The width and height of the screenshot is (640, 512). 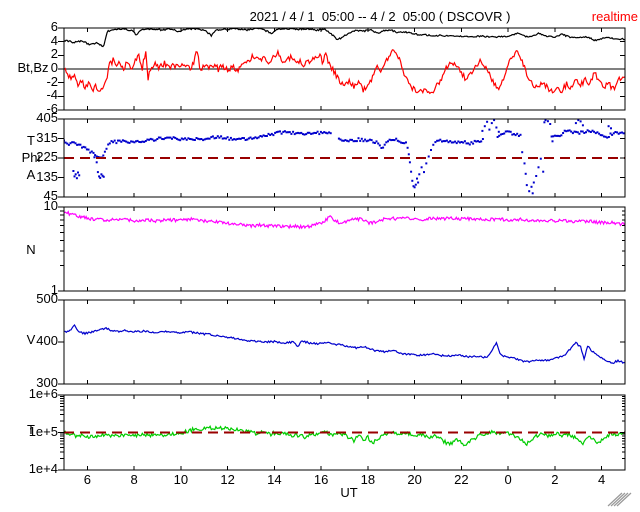 I want to click on y-tick-label: 500, so click(x=47, y=298).